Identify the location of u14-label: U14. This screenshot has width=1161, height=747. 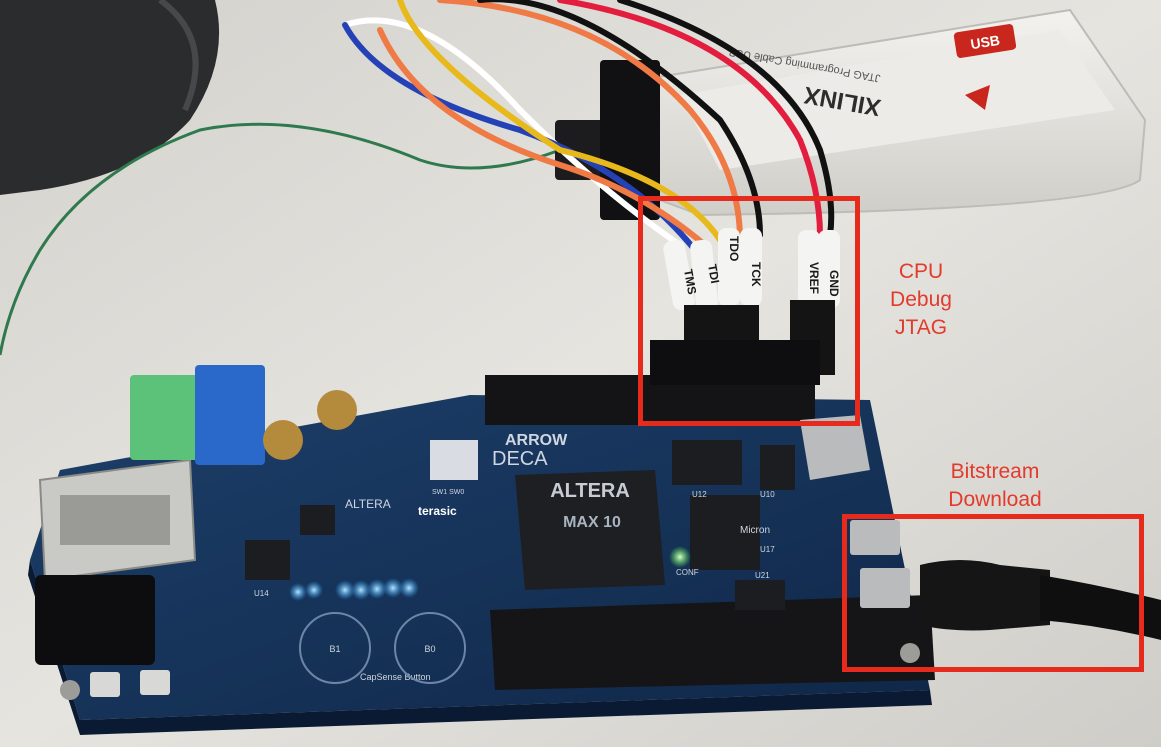
(261, 593).